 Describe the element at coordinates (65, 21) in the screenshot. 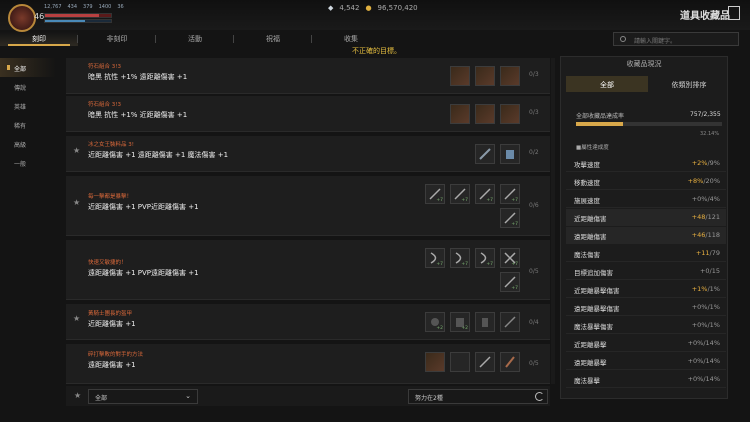

I see `mp-fill` at that location.